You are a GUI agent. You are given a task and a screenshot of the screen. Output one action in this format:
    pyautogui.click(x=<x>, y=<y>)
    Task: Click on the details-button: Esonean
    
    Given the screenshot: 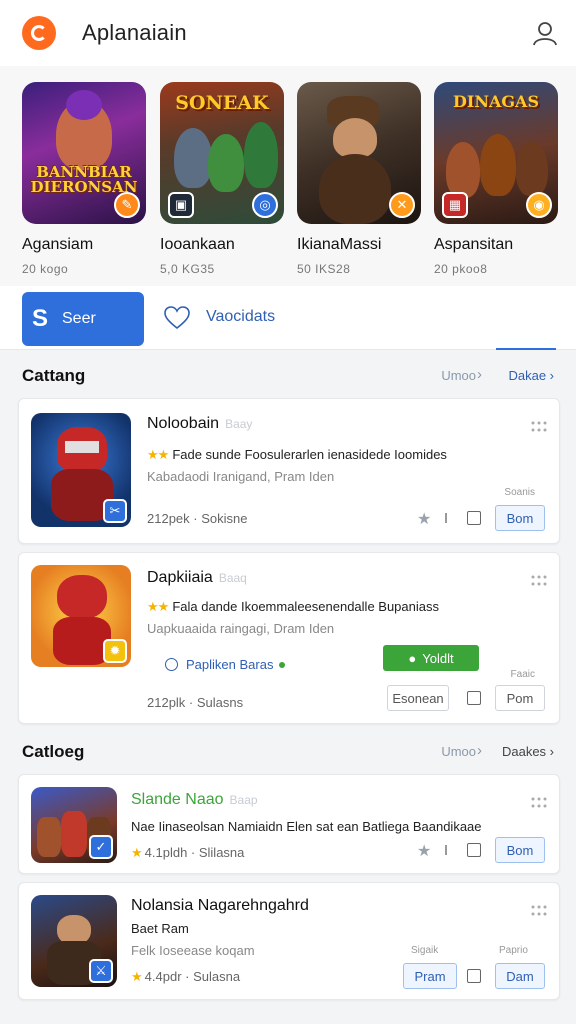 What is the action you would take?
    pyautogui.click(x=418, y=698)
    